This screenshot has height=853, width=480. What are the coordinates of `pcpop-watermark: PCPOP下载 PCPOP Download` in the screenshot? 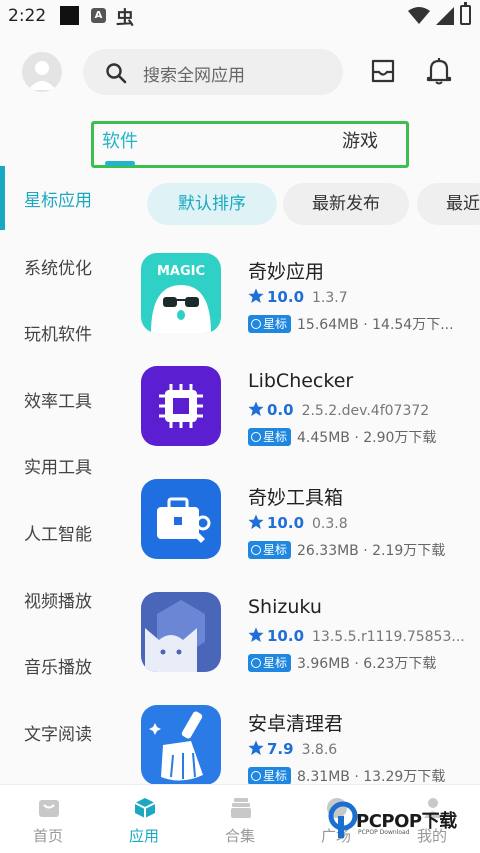 It's located at (404, 822).